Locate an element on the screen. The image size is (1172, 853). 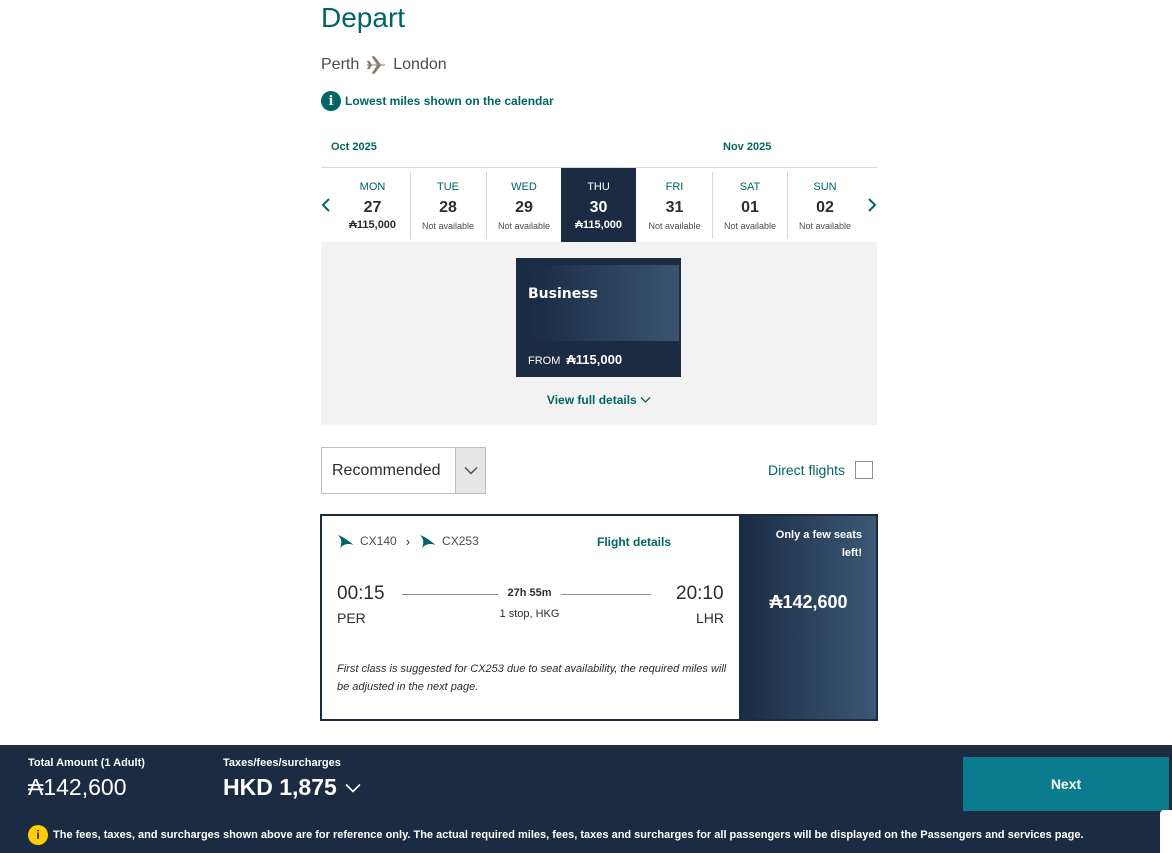
date-cell: SAT 01 Not available is located at coordinates (749, 205).